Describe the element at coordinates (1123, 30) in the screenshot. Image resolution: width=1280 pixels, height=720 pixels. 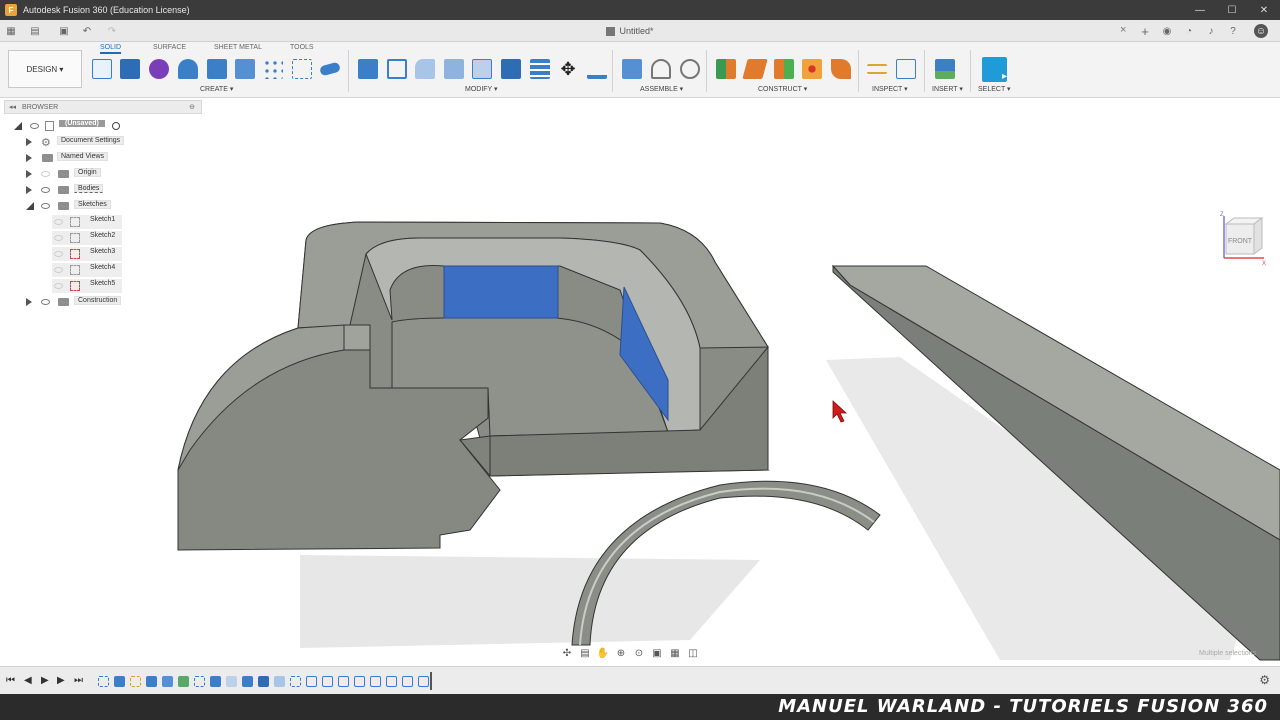
I see `close-tab-icon: ×` at that location.